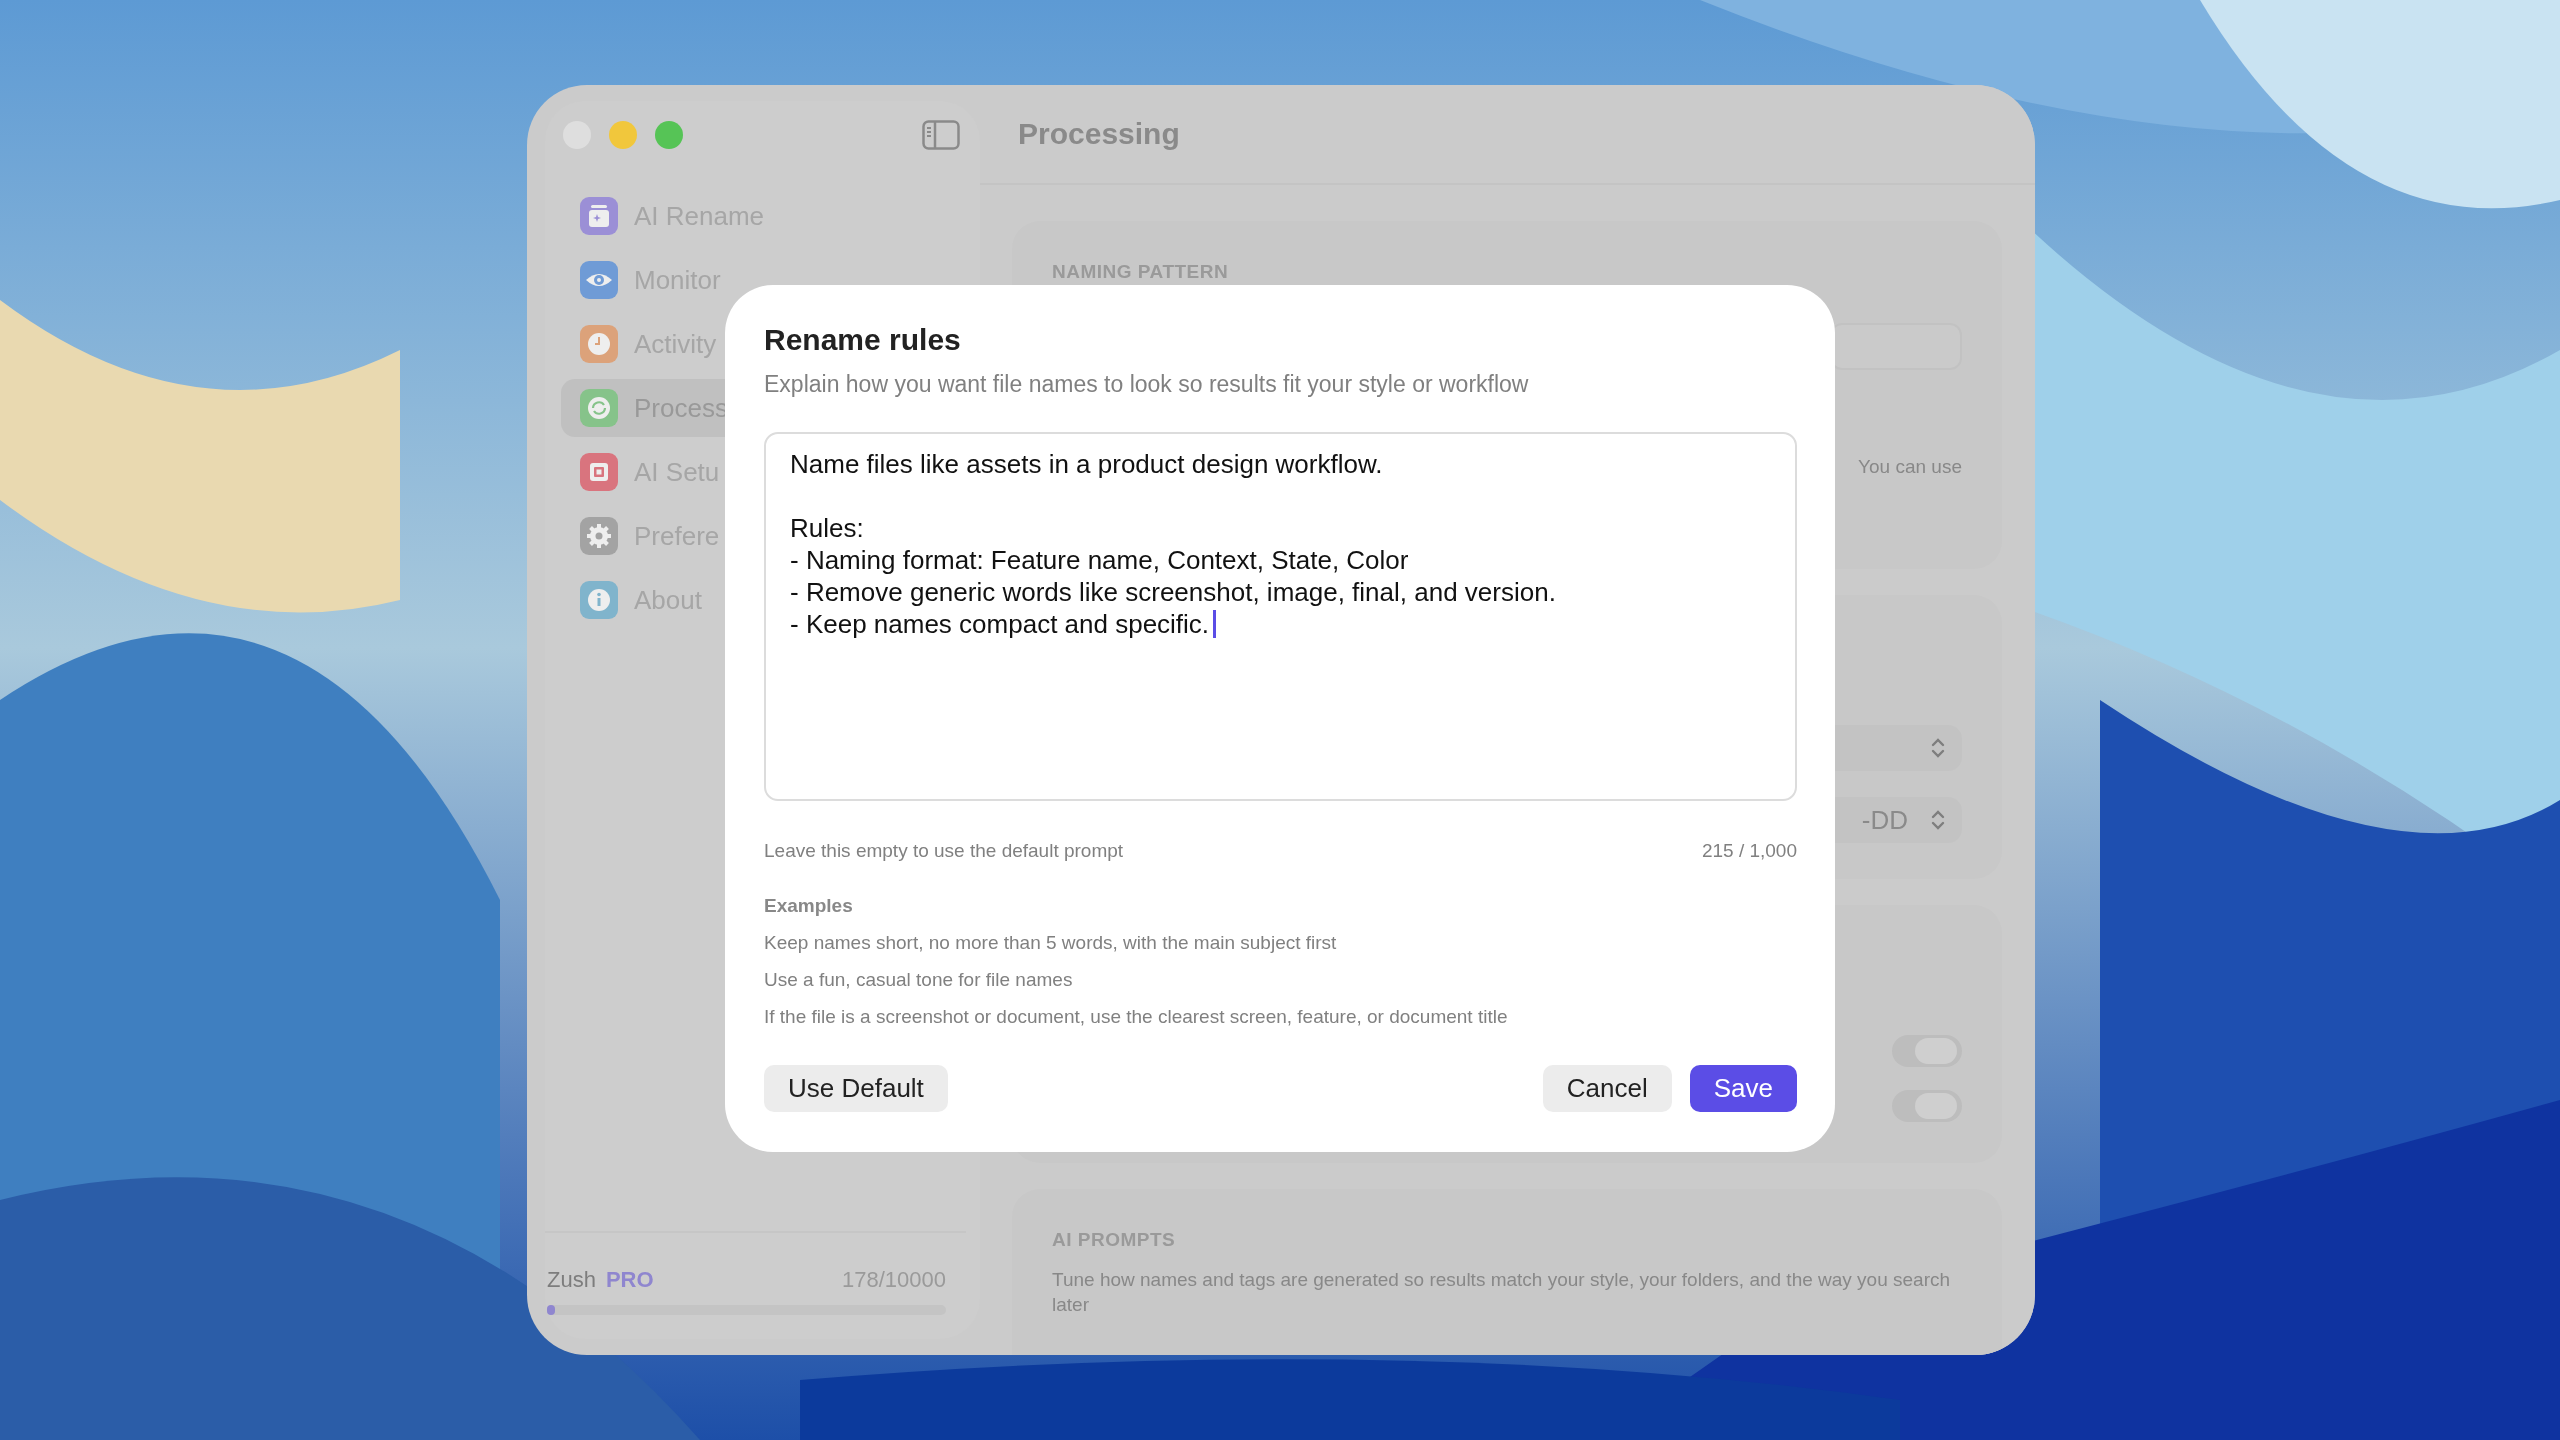  What do you see at coordinates (944, 851) in the screenshot?
I see `hint-text: Leave this empty to use the default prompt` at bounding box center [944, 851].